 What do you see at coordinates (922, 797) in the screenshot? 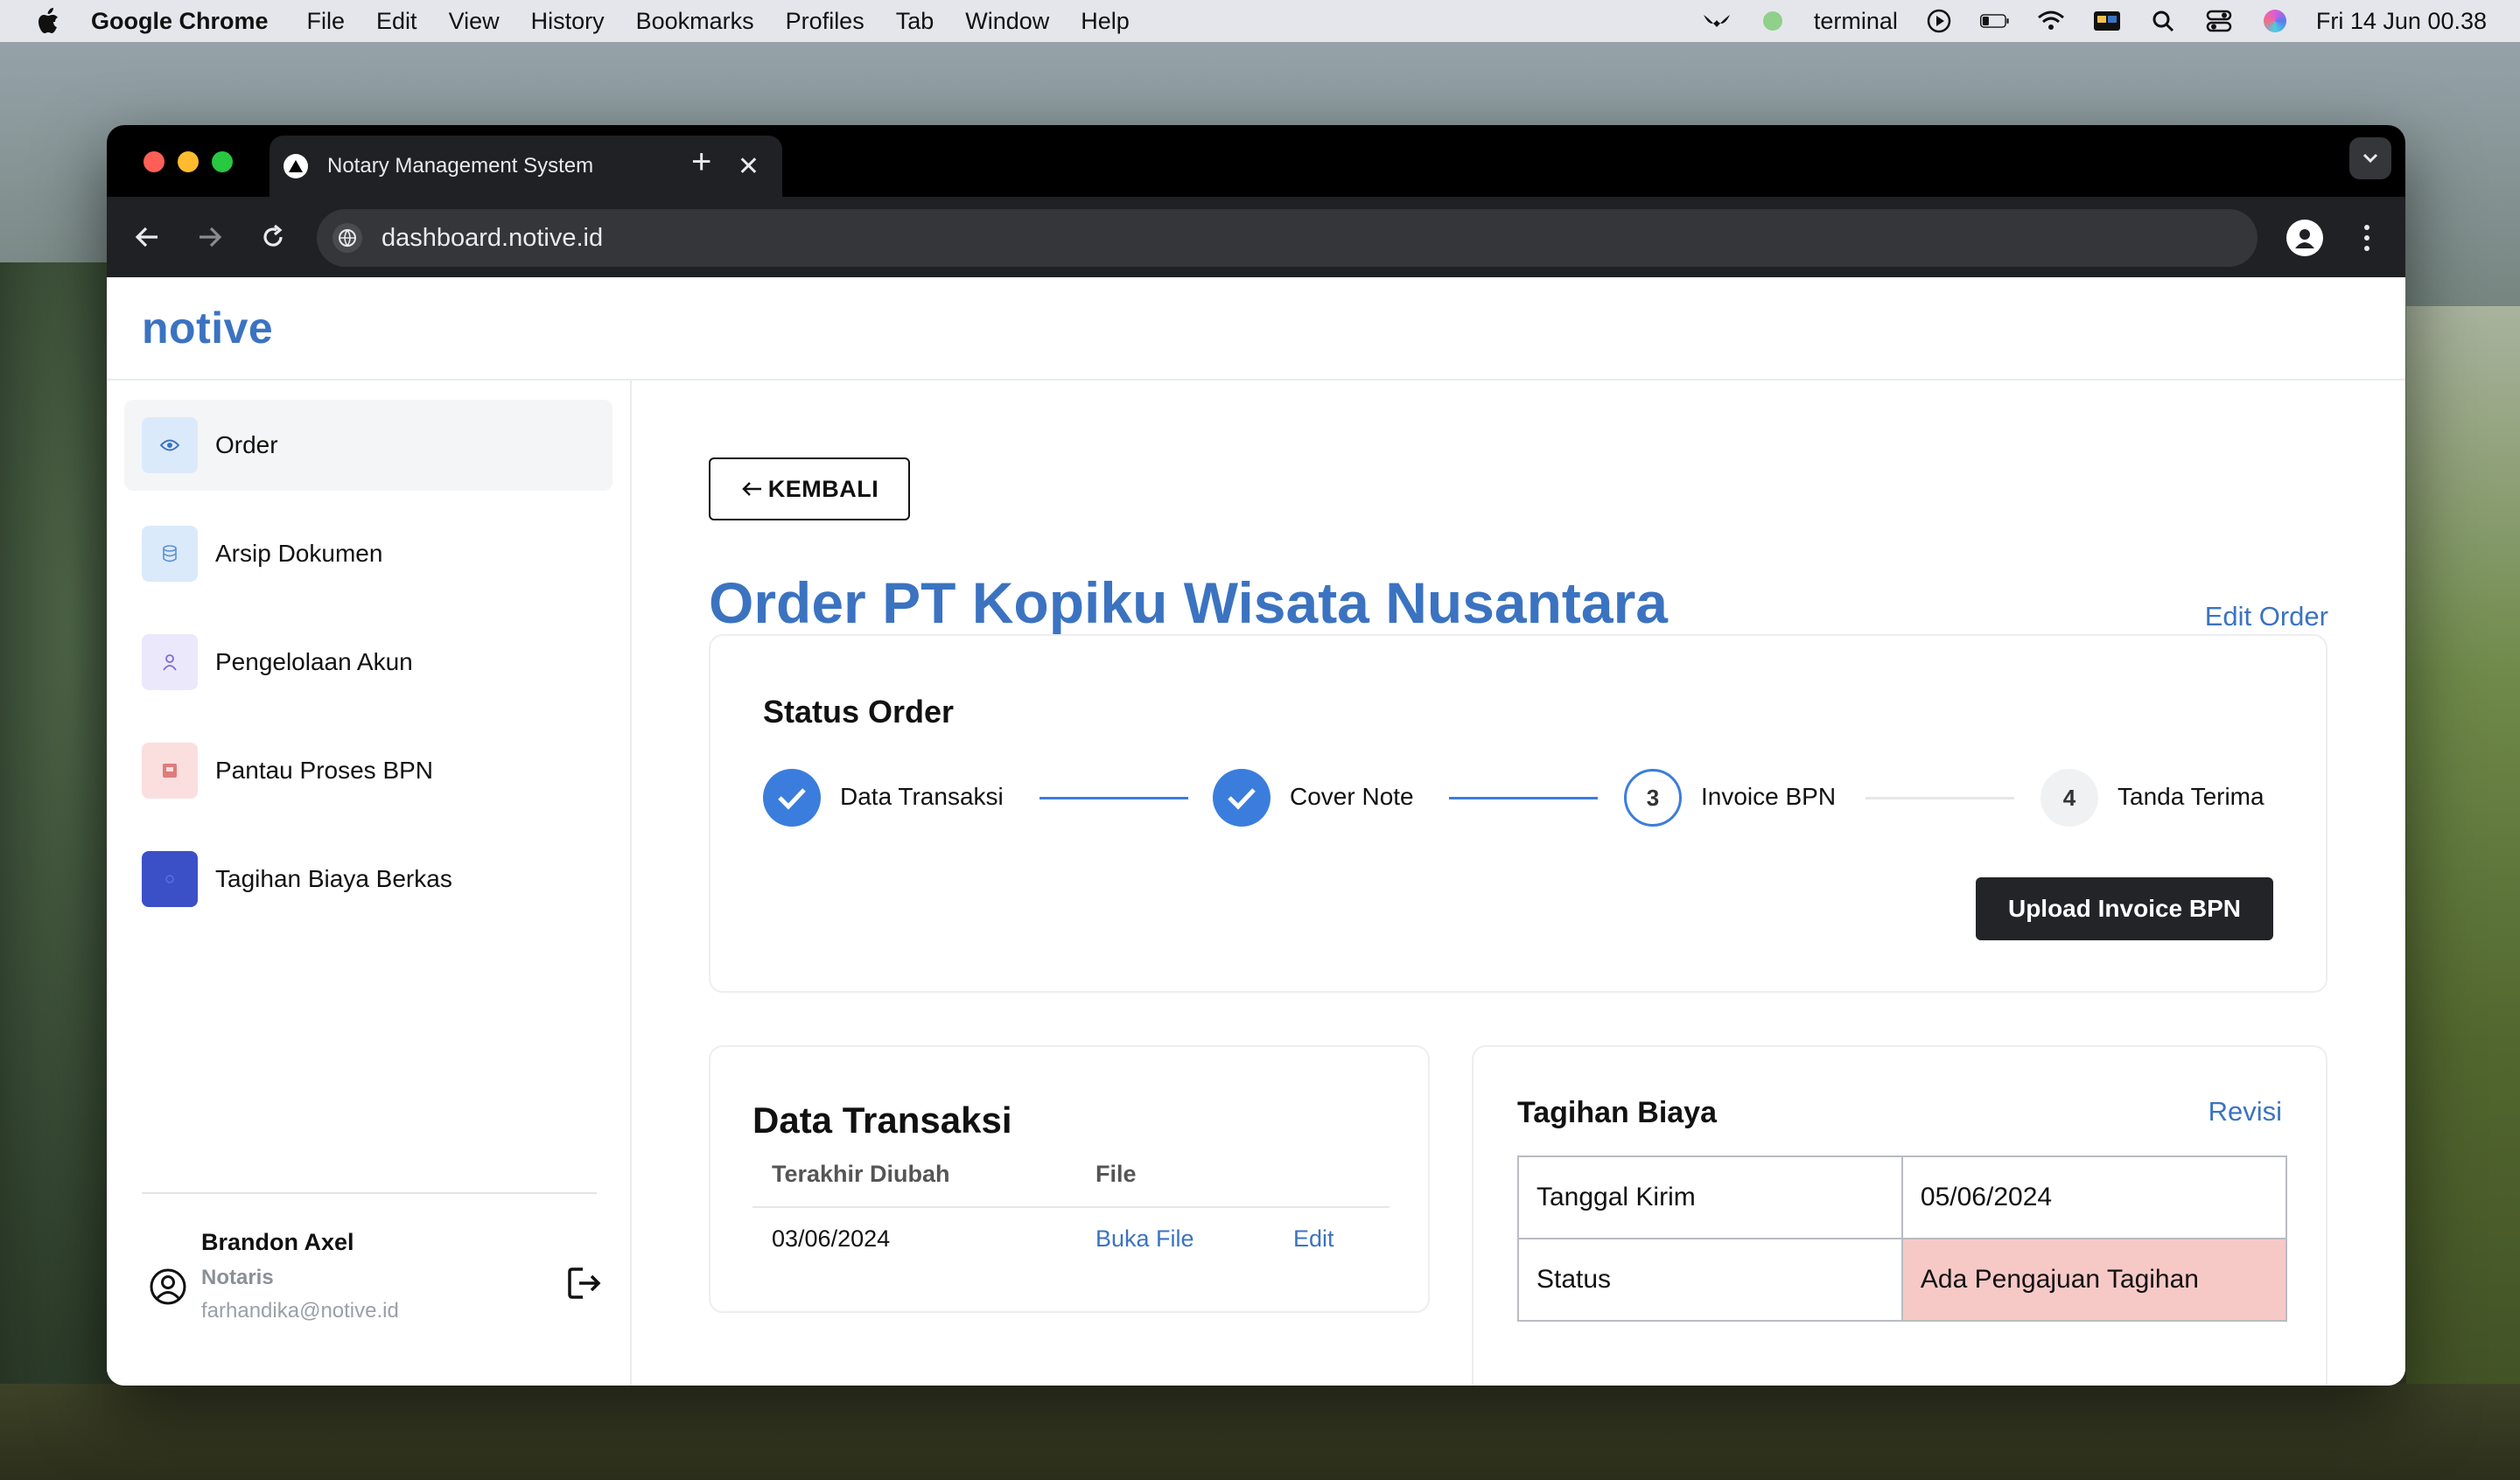
I see `step-1-label: Data Transaksi` at bounding box center [922, 797].